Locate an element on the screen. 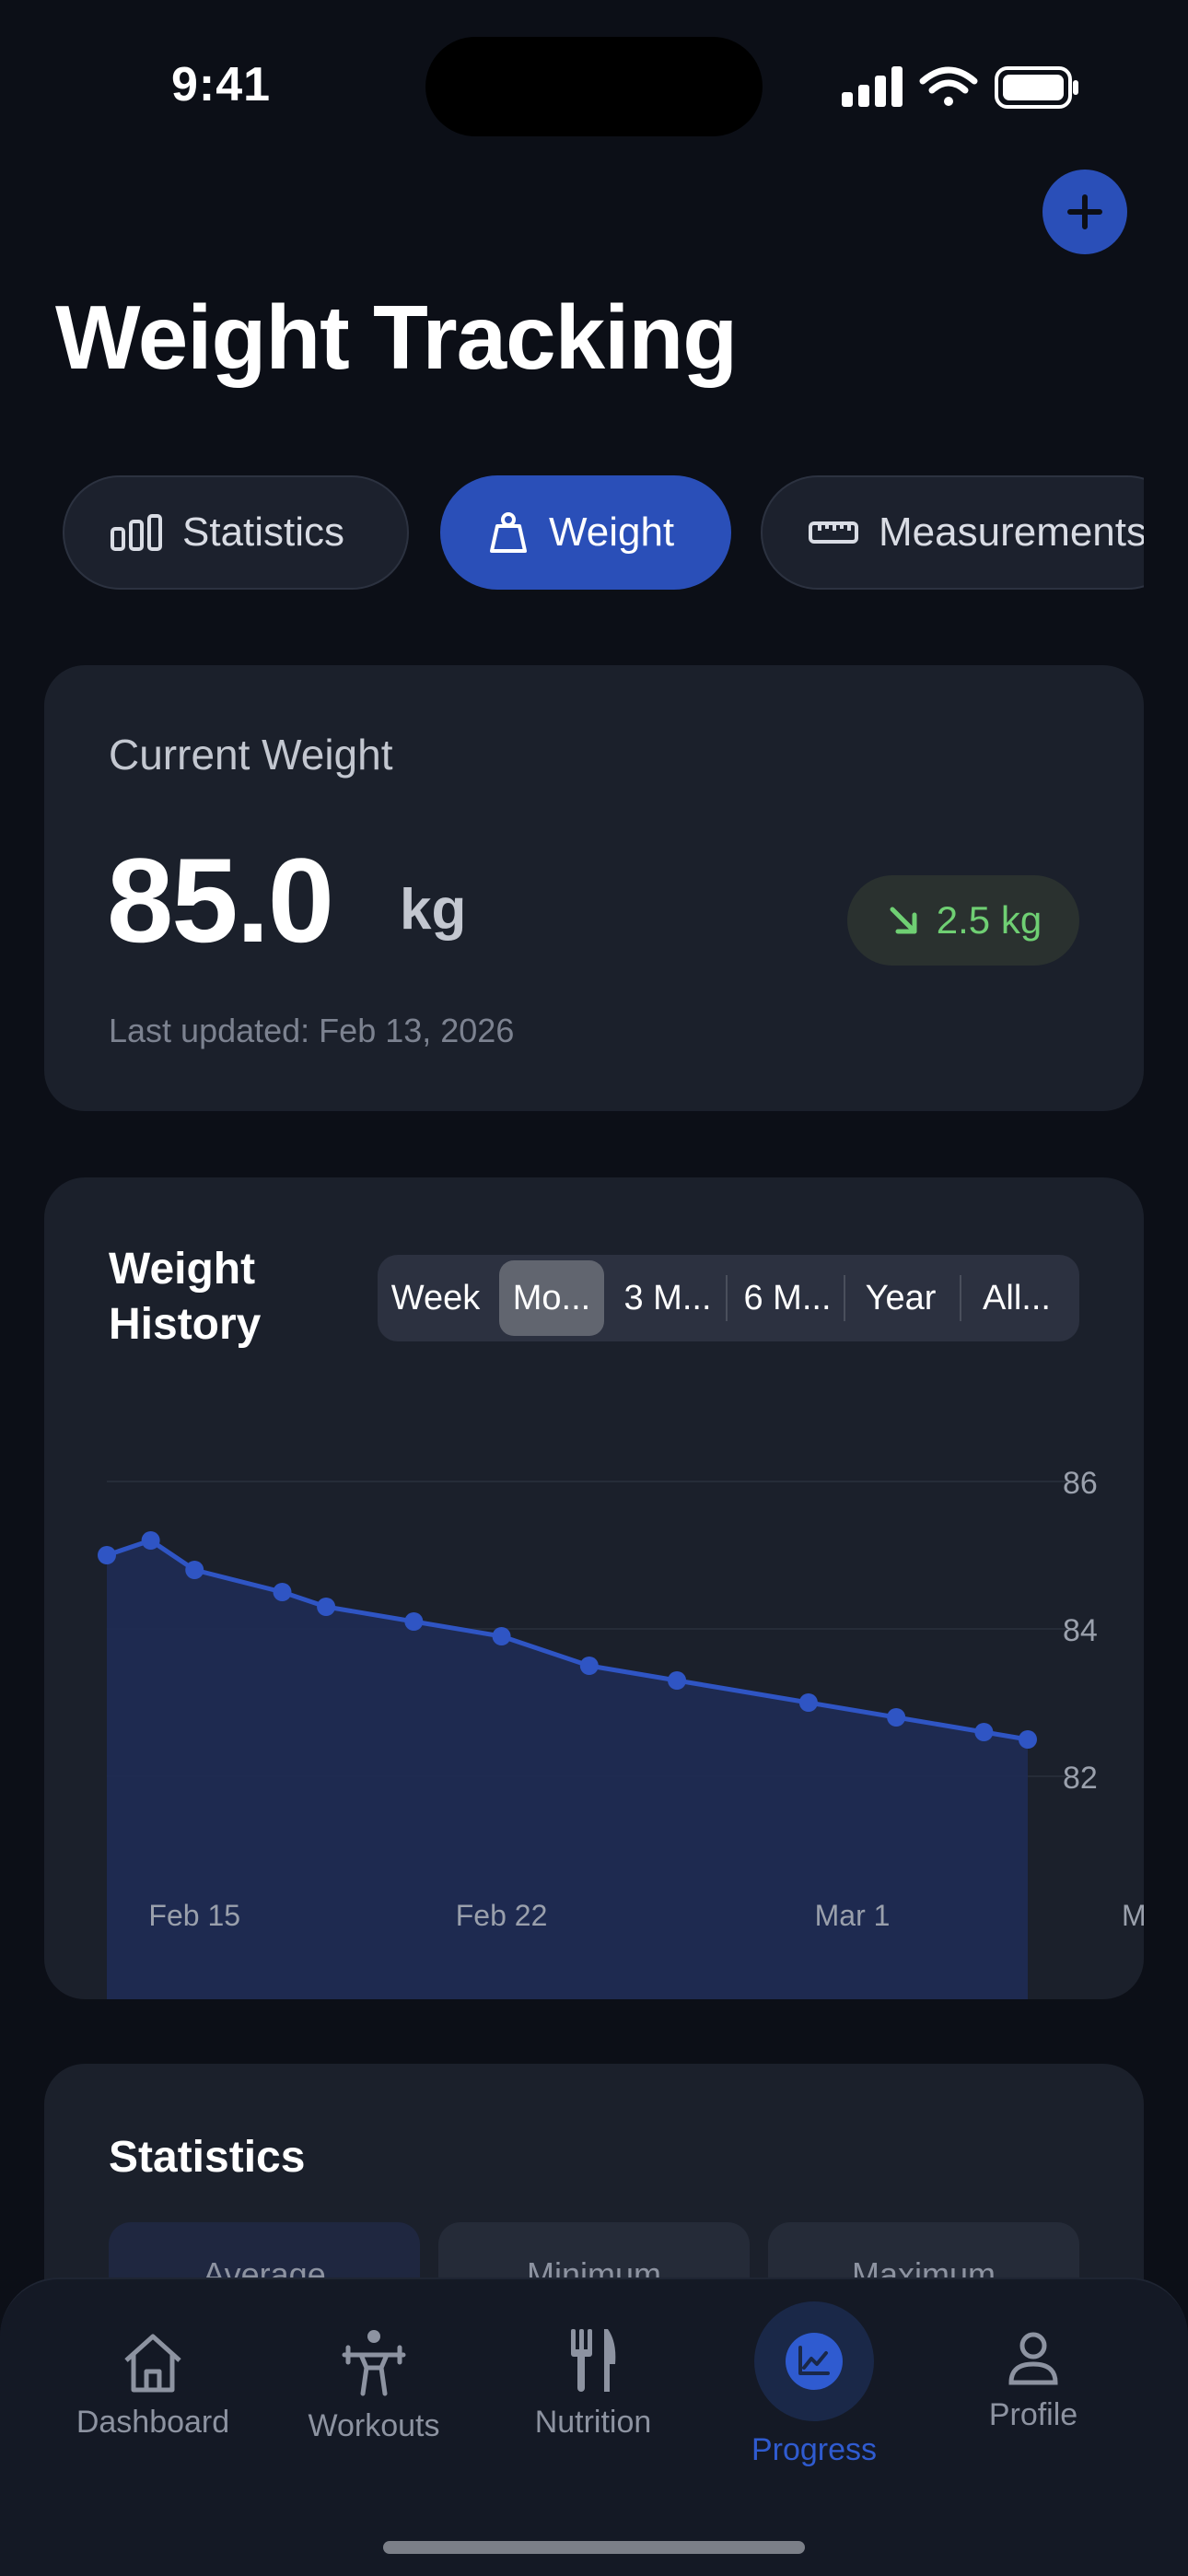 The height and width of the screenshot is (2576, 1188). tab-bar-label: Dashboard is located at coordinates (153, 2422).